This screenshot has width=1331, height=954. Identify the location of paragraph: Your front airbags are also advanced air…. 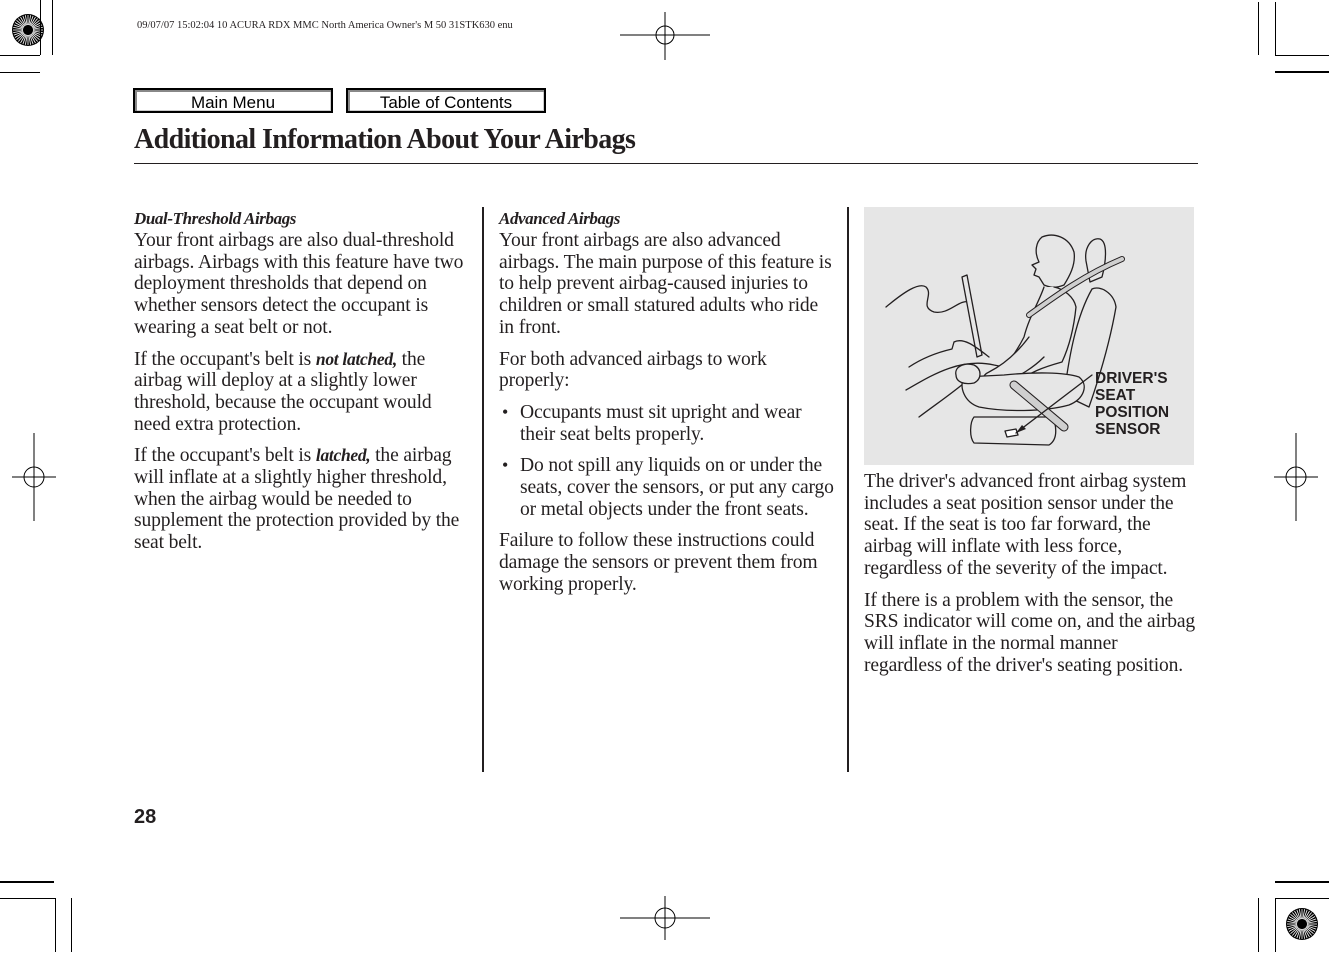
(665, 284).